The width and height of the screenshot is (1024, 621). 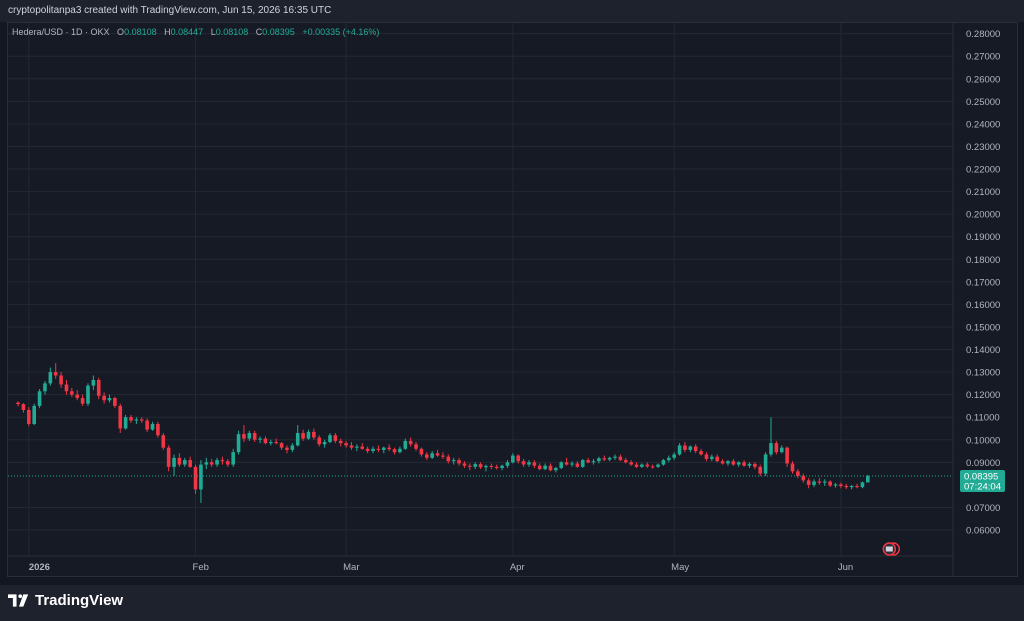 What do you see at coordinates (983, 463) in the screenshot?
I see `y-tick-label: 0.09000` at bounding box center [983, 463].